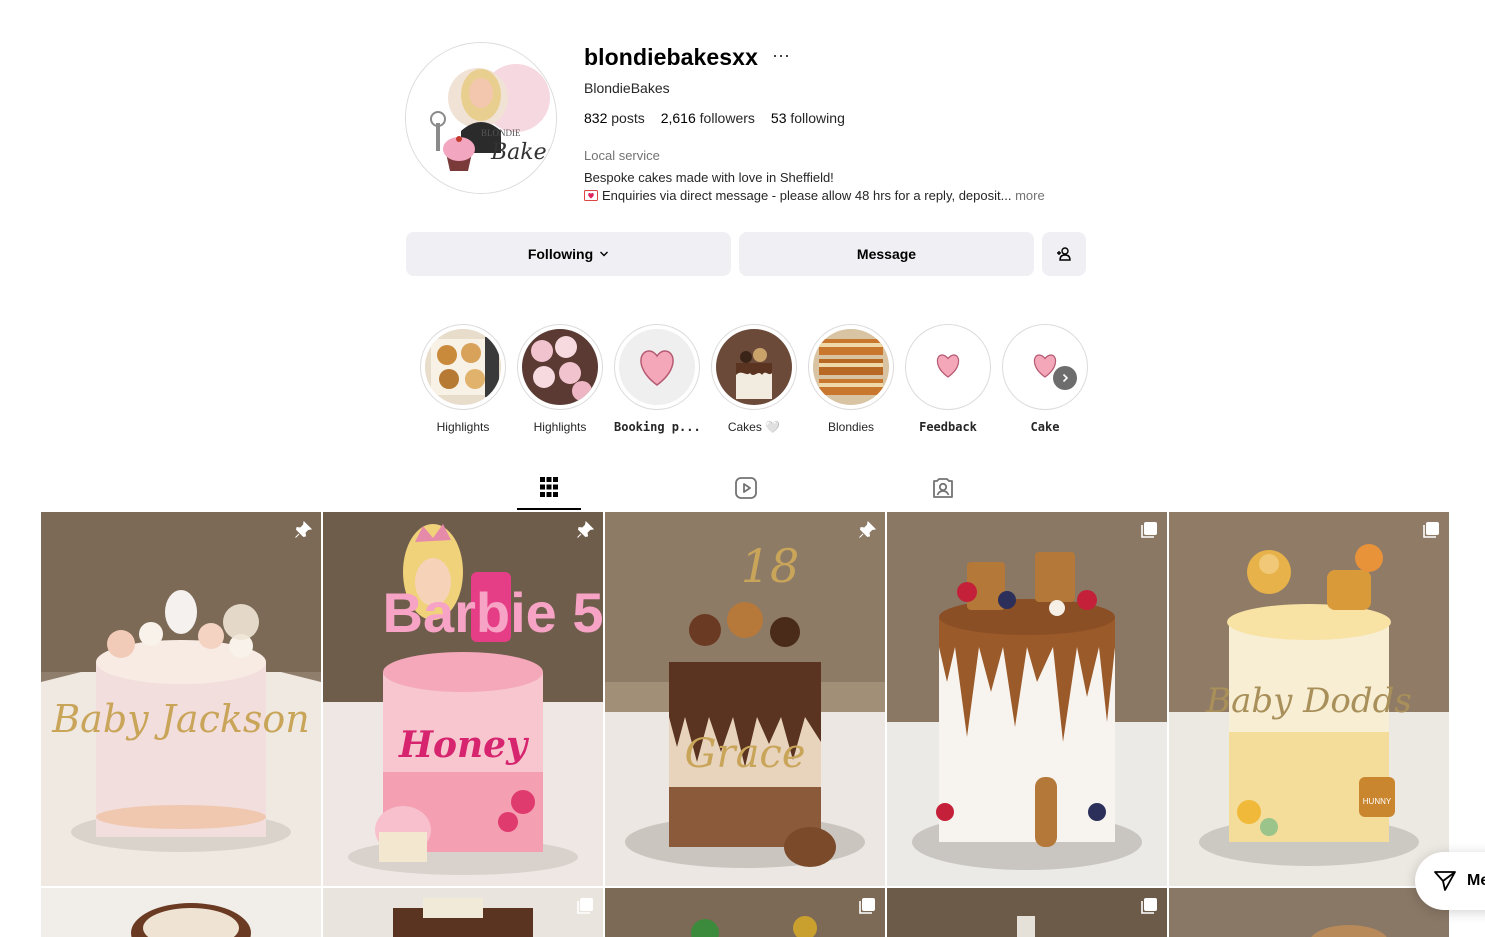 The width and height of the screenshot is (1485, 937). Describe the element at coordinates (568, 254) in the screenshot. I see `following-button: Following` at that location.